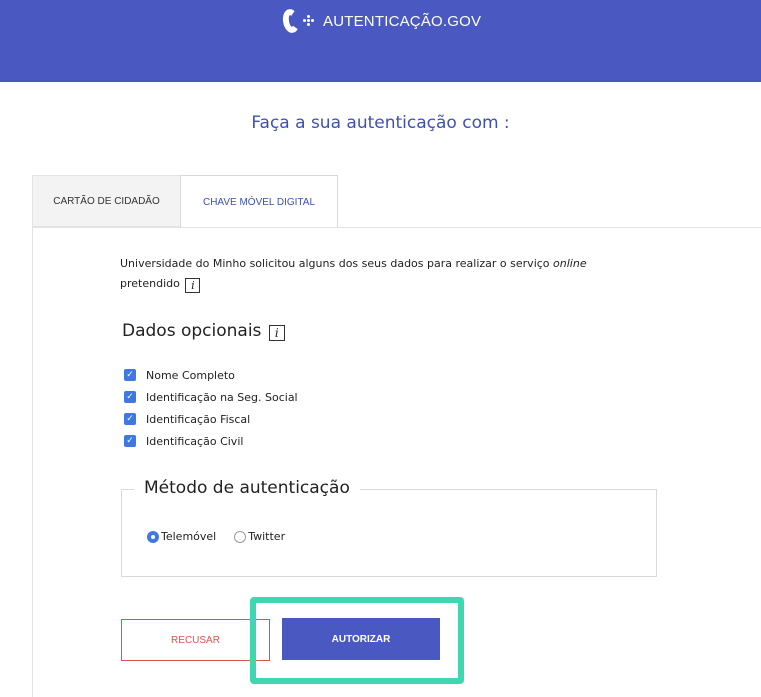  Describe the element at coordinates (291, 21) in the screenshot. I see `logo-c-icon` at that location.